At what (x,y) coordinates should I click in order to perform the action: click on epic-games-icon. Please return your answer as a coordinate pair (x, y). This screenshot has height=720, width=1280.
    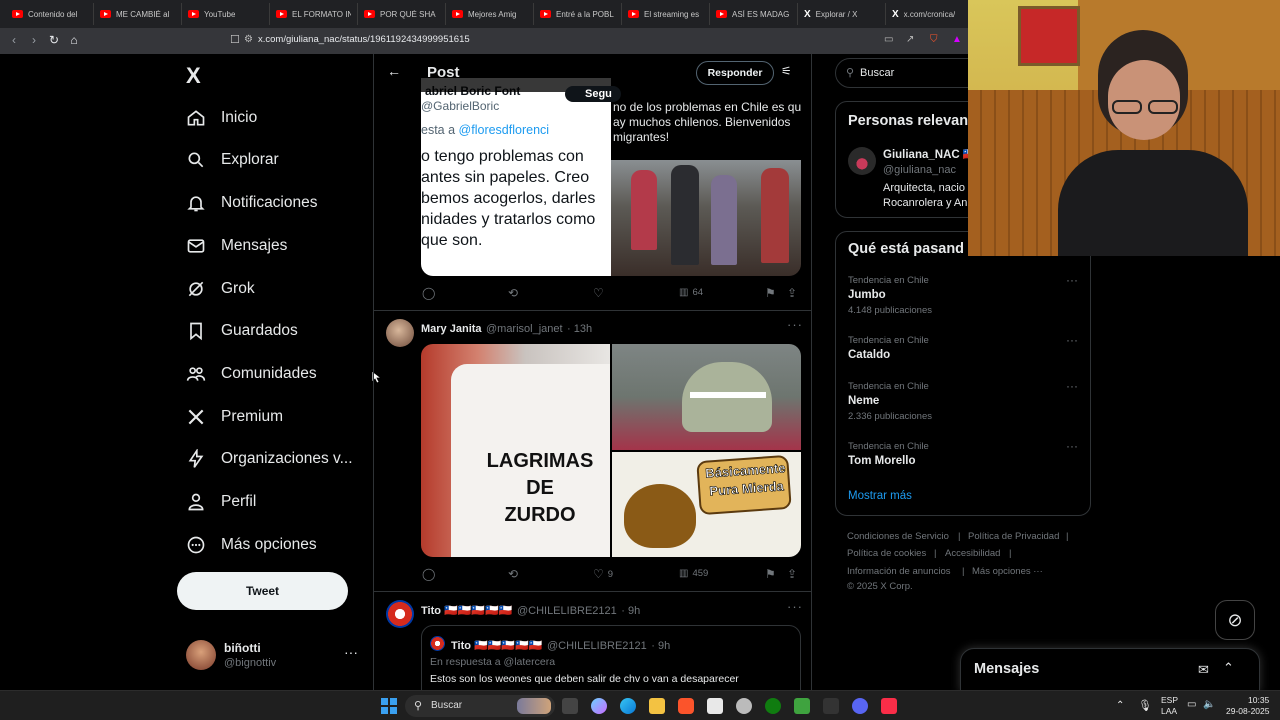
    Looking at the image, I should click on (831, 706).